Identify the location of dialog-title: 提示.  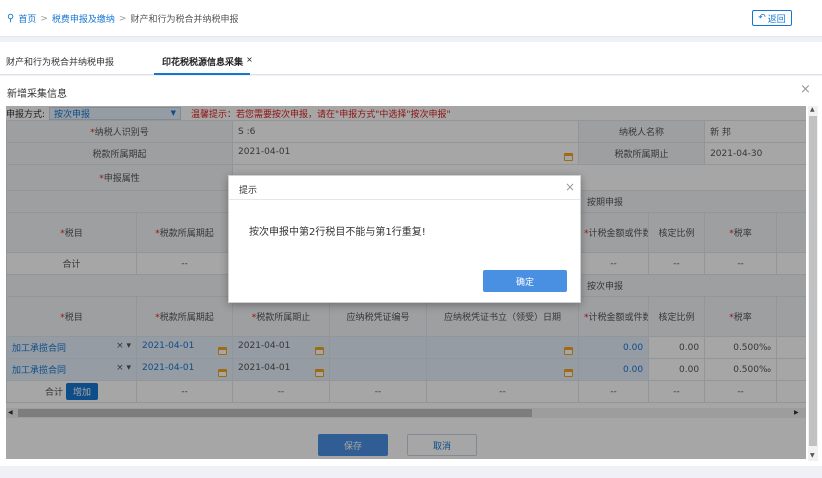
(248, 191).